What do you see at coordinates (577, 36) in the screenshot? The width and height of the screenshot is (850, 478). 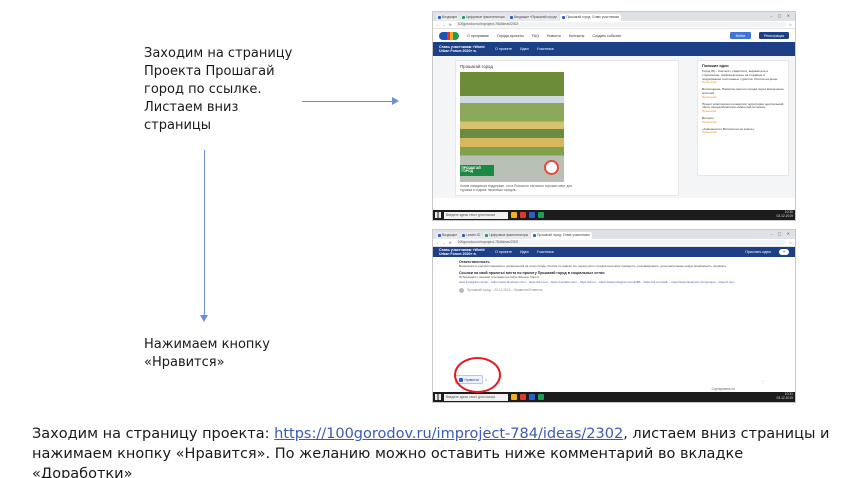 I see `nav-item: Контакты` at bounding box center [577, 36].